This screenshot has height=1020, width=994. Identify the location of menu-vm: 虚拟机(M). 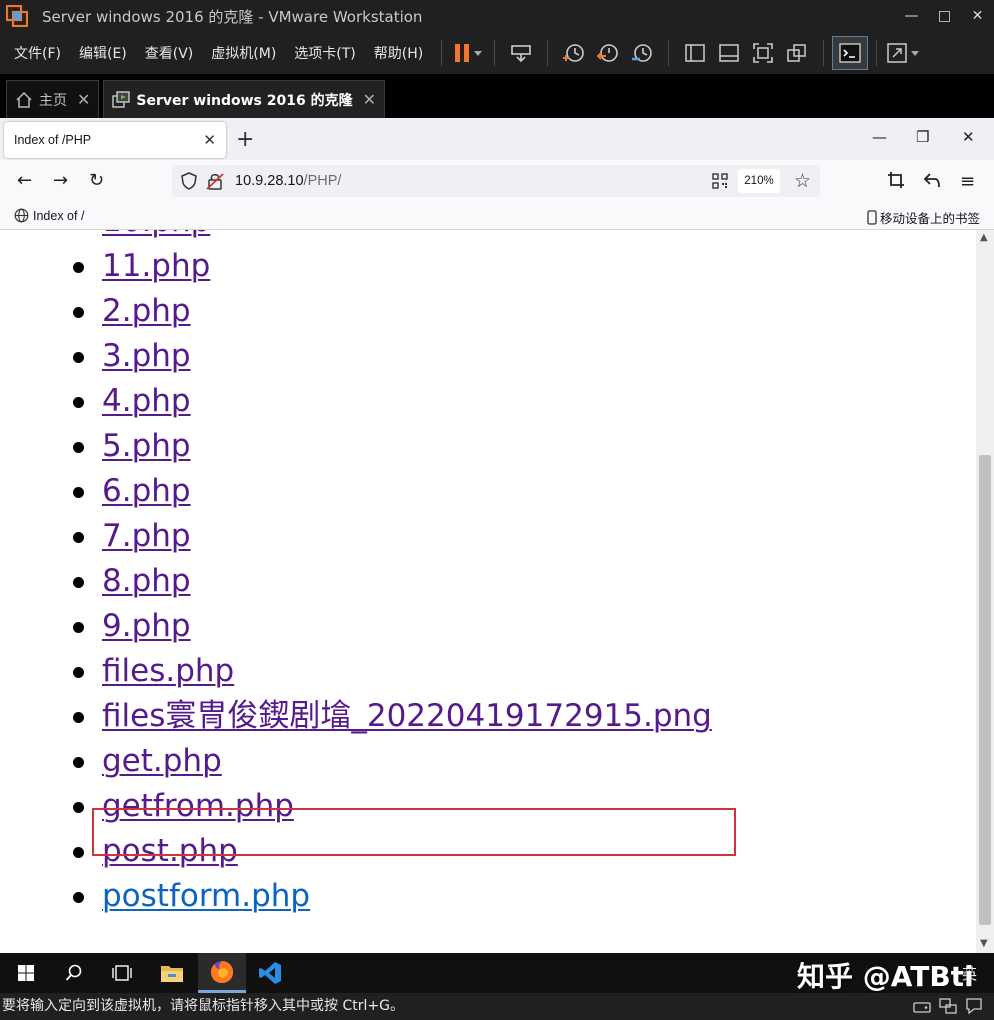
(243, 53).